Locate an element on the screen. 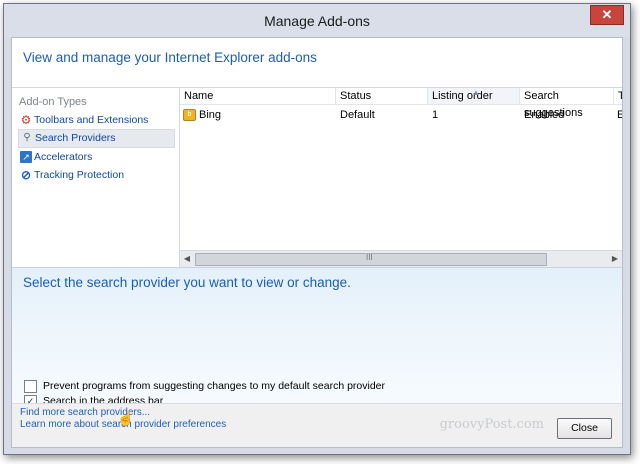  sidebar-item-toolbars-extensions: ⚙ Toolbars and Extensions is located at coordinates (95, 120).